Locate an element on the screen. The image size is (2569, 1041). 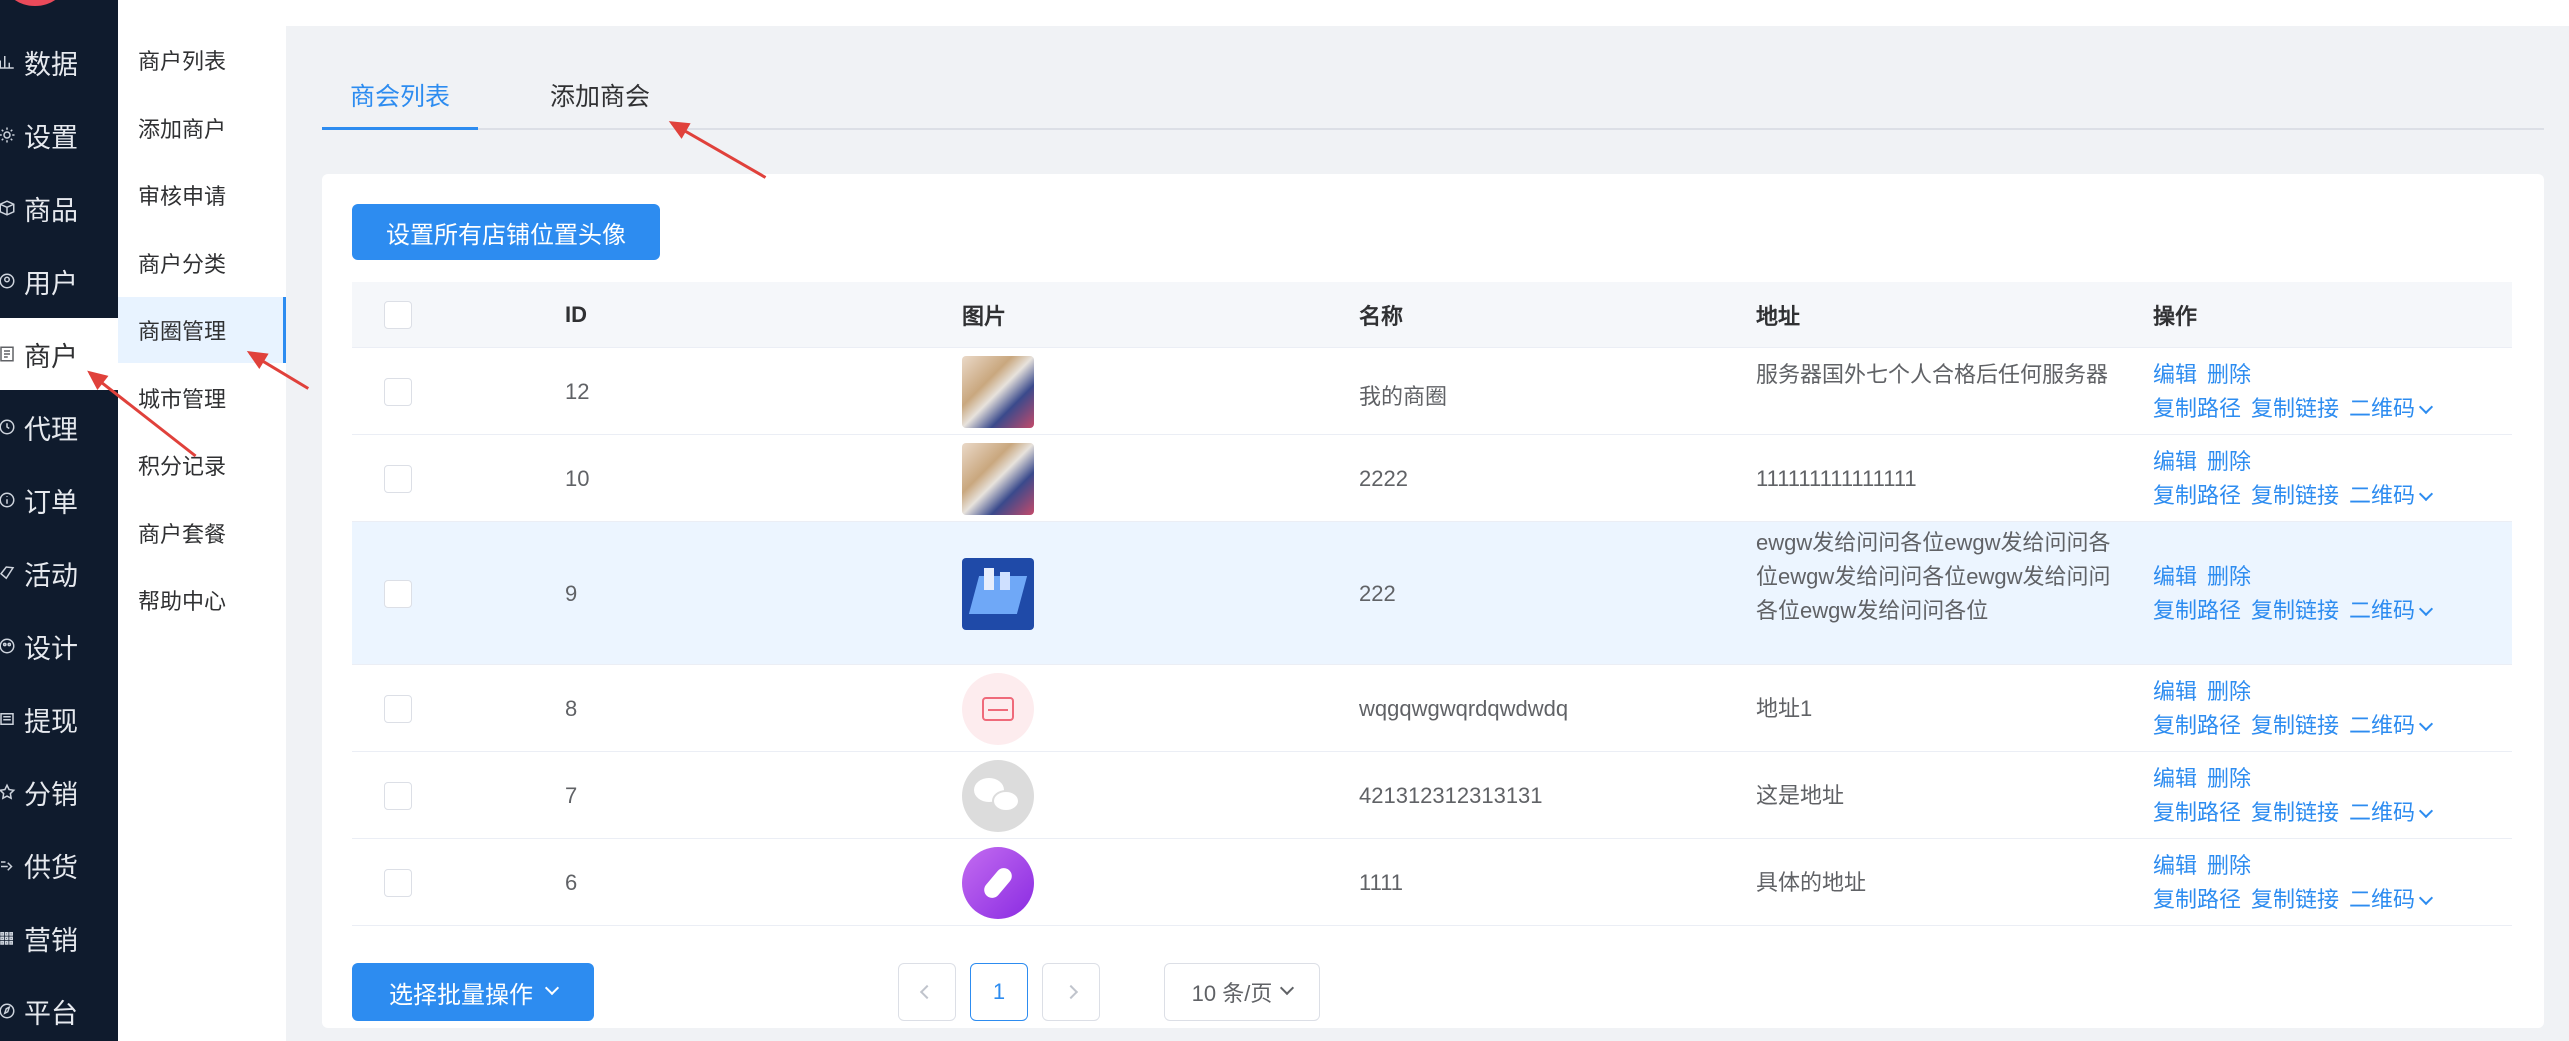
col-address: 地址 is located at coordinates (1778, 316).